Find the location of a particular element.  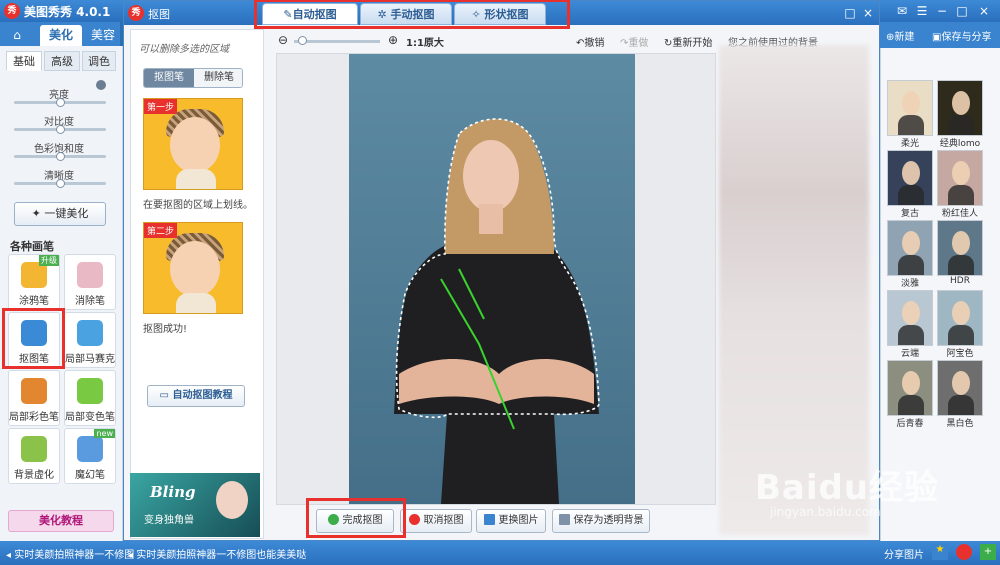

step2-caption: 抠图成功! is located at coordinates (165, 329).